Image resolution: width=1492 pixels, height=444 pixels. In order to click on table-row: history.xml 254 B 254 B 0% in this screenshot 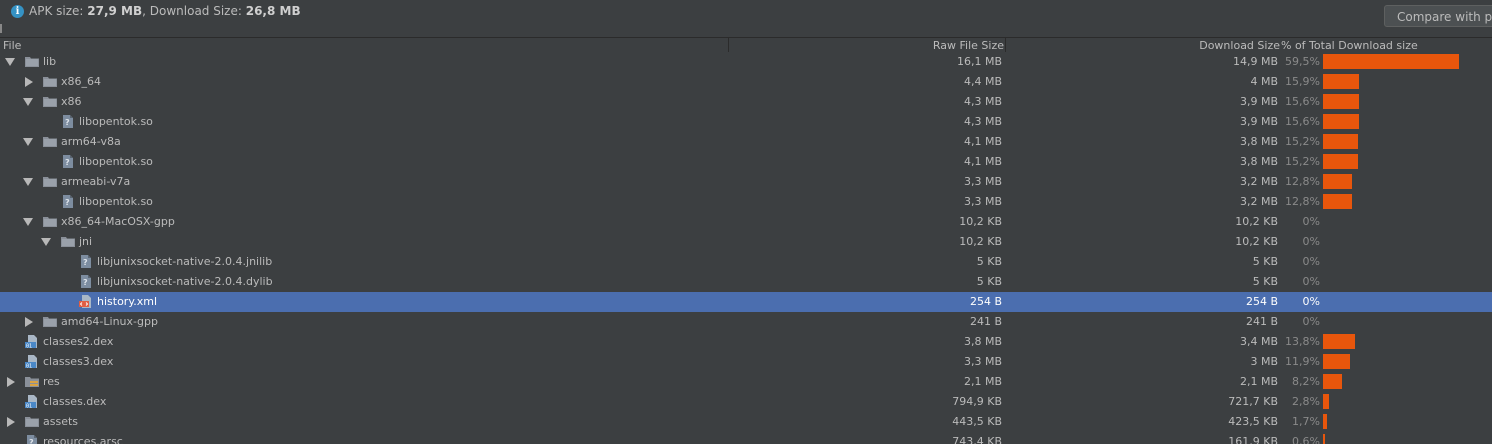, I will do `click(746, 302)`.